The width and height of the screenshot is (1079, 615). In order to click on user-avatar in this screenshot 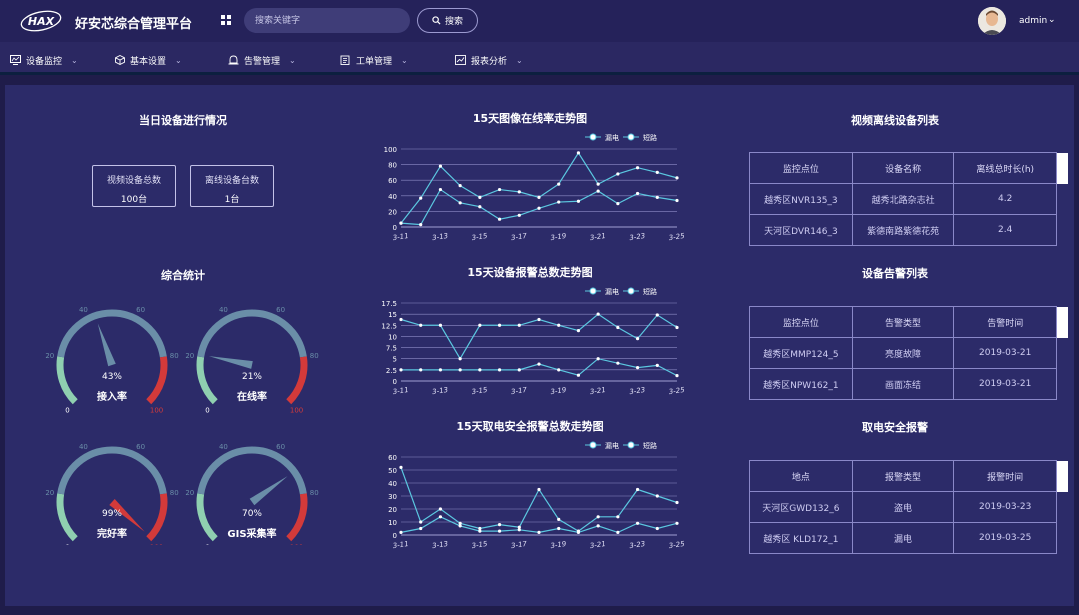, I will do `click(992, 21)`.